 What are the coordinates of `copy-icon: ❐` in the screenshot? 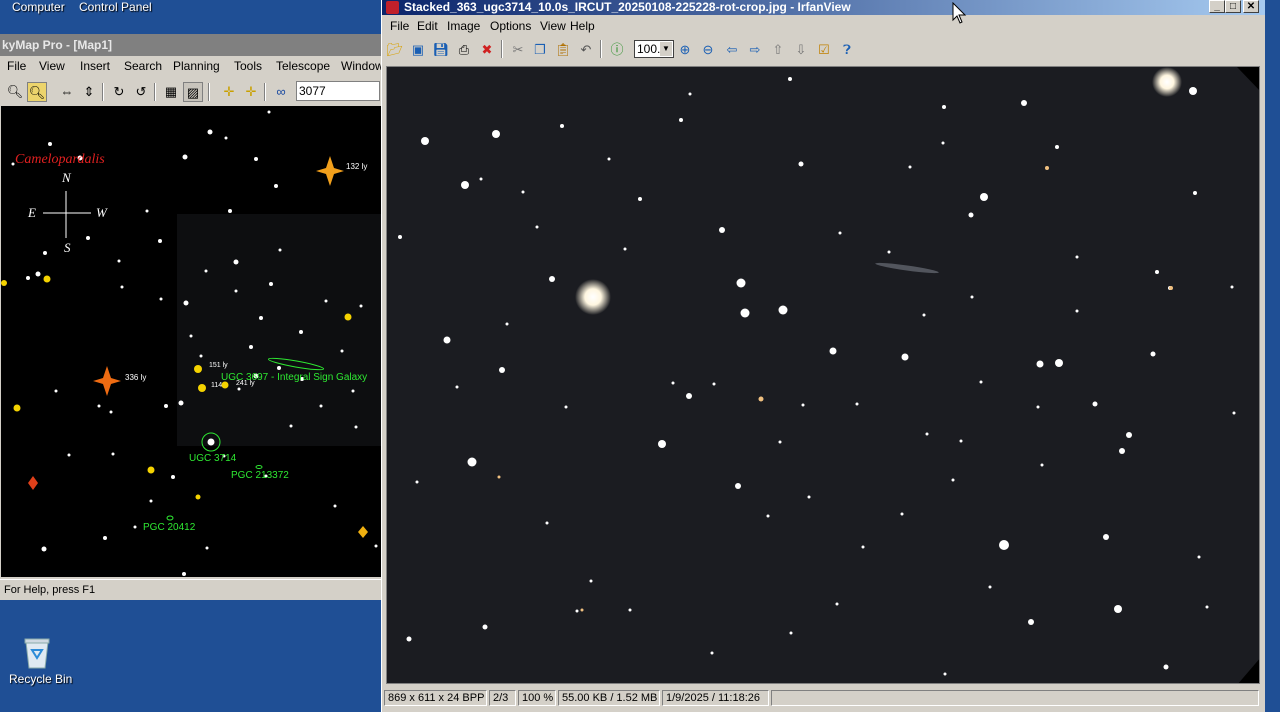 It's located at (540, 50).